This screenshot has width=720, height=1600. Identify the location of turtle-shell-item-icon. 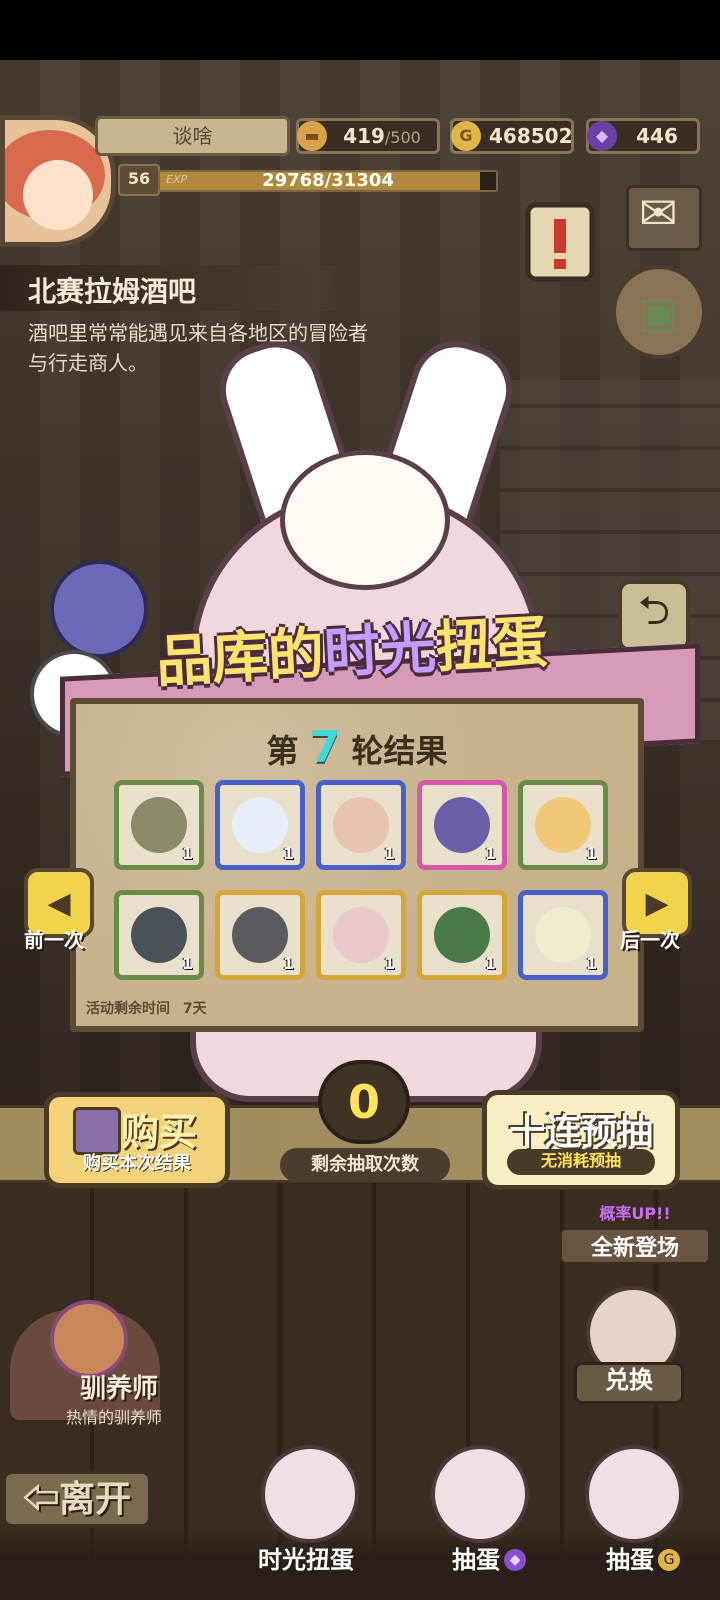
(159, 935).